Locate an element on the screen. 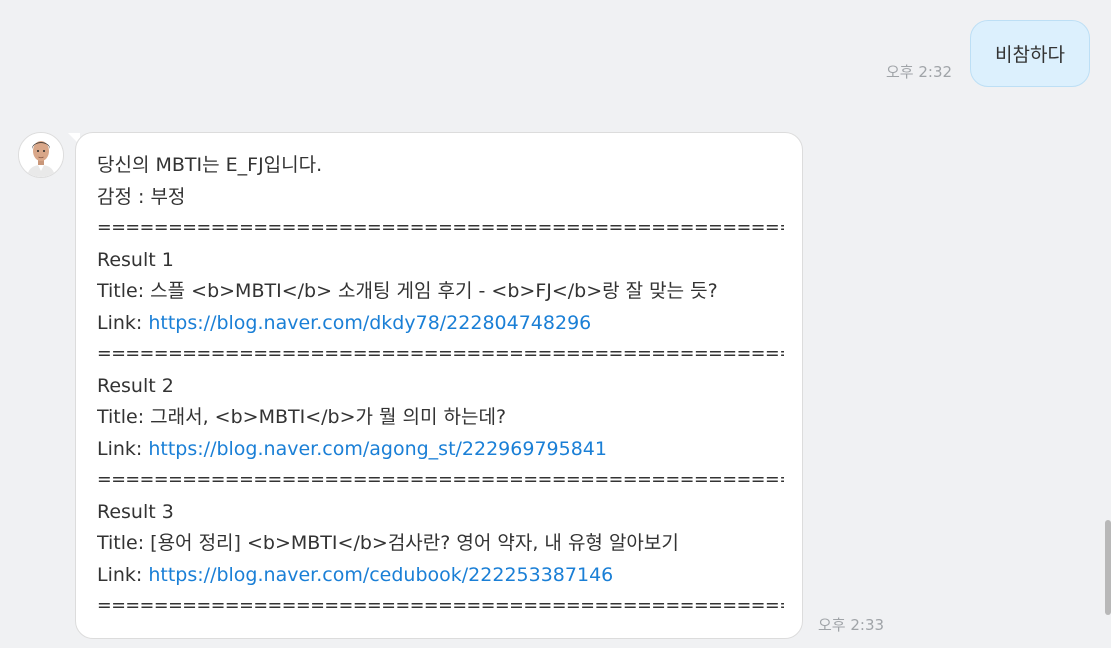 The image size is (1111, 648). result-heading: Result 1 is located at coordinates (135, 259).